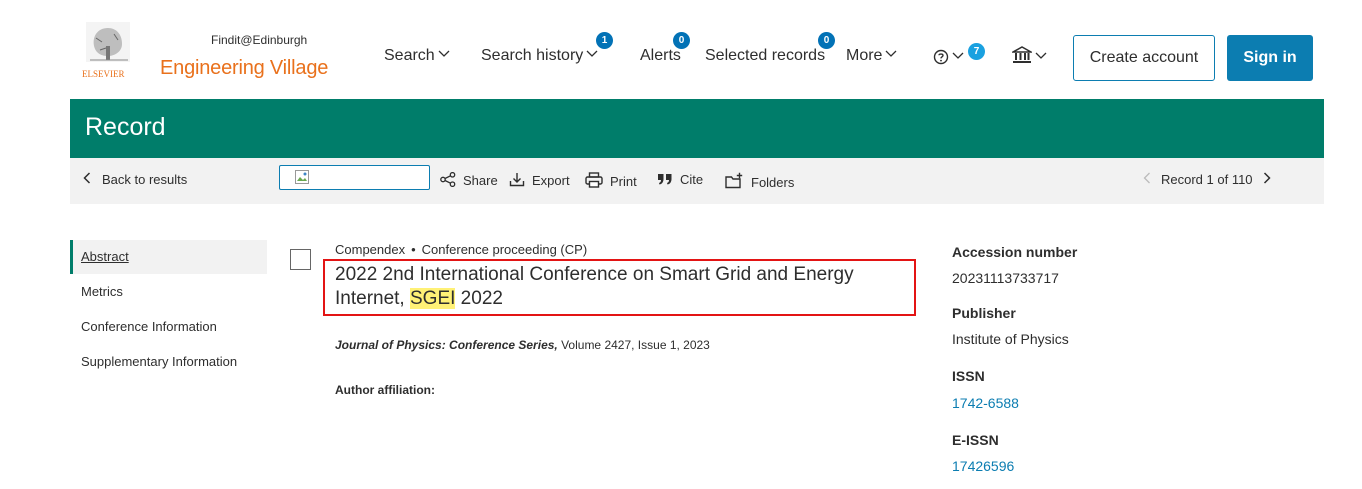 The height and width of the screenshot is (489, 1362). I want to click on sidenav-metrics: Metrics, so click(168, 292).